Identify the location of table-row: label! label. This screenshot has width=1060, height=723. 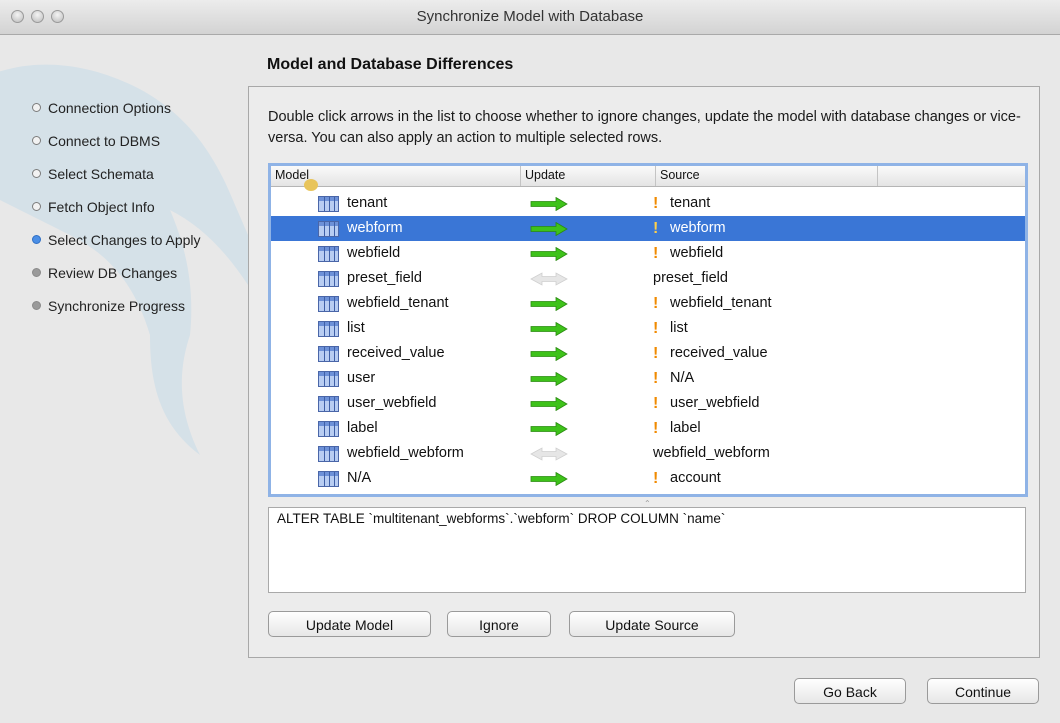
(648, 428).